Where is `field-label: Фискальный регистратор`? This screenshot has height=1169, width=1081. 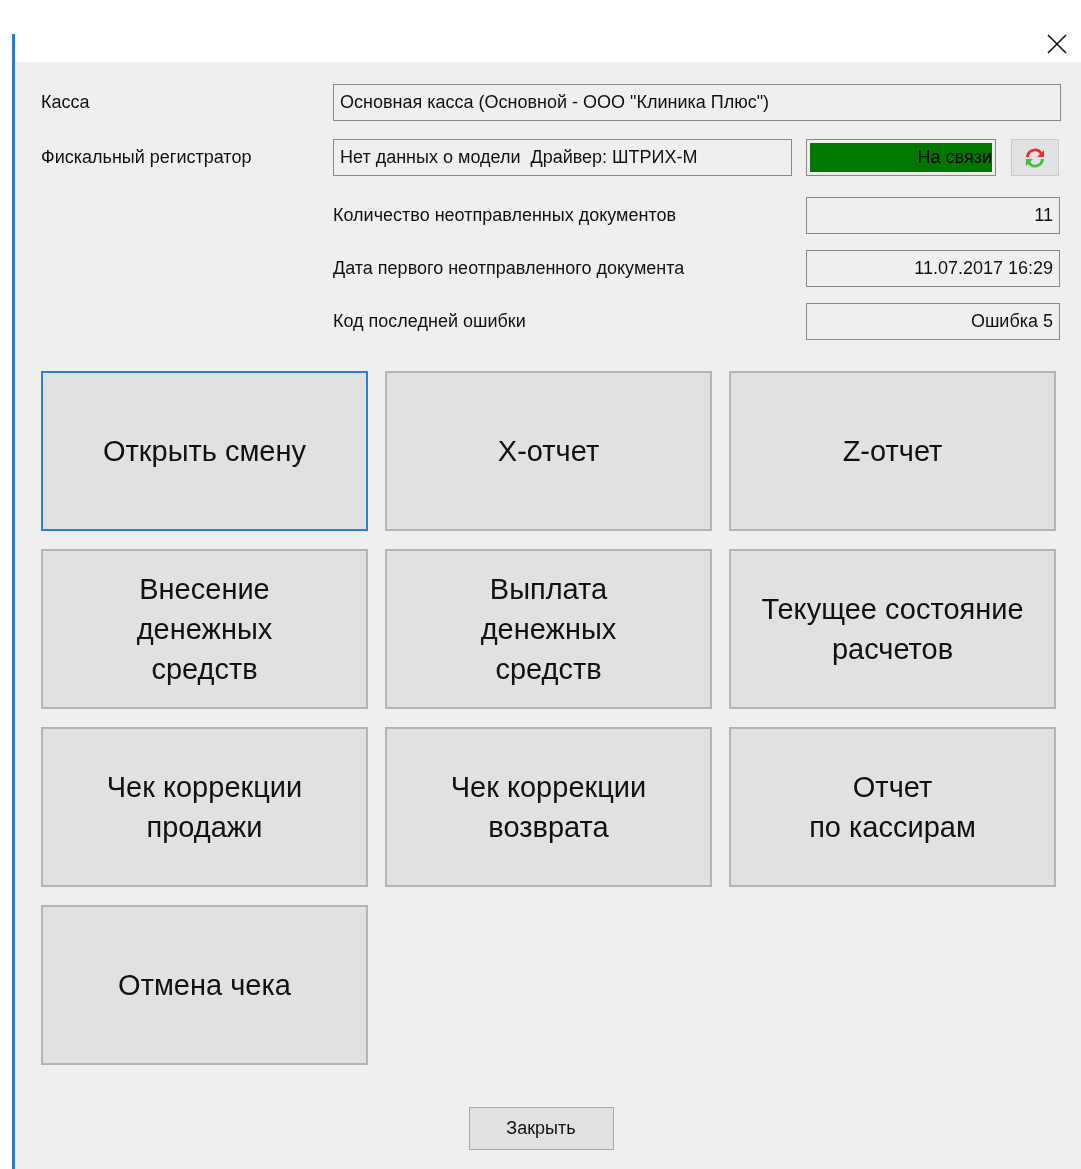 field-label: Фискальный регистратор is located at coordinates (147, 157).